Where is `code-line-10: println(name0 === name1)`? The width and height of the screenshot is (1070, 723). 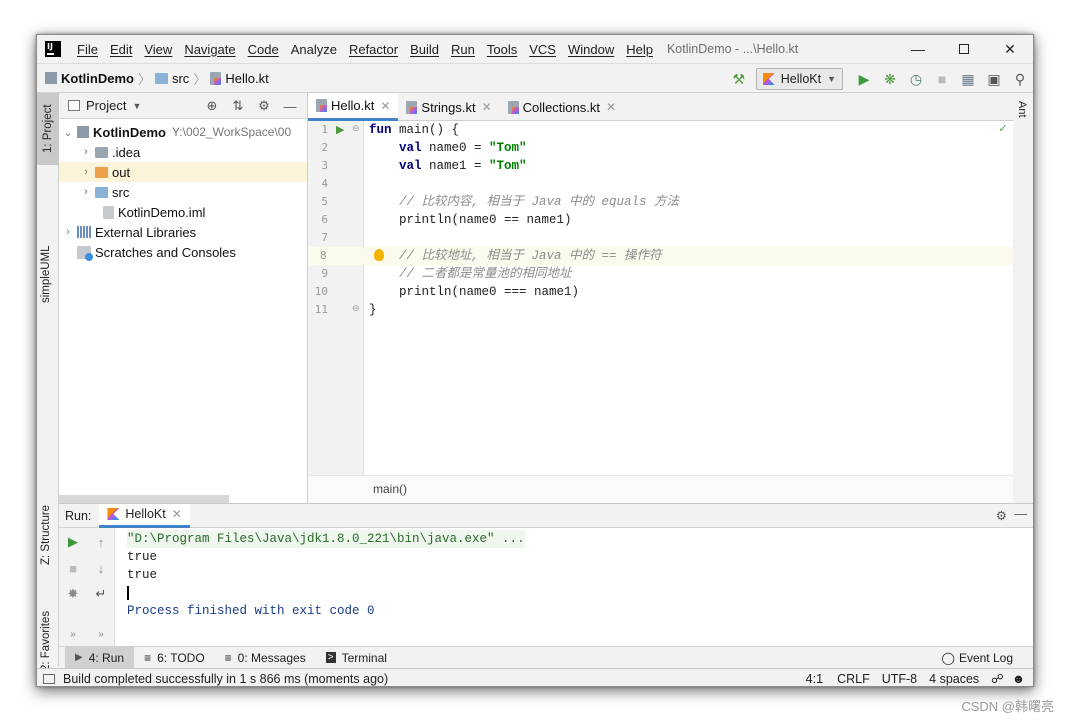
code-line-10: println(name0 === name1) is located at coordinates (688, 292).